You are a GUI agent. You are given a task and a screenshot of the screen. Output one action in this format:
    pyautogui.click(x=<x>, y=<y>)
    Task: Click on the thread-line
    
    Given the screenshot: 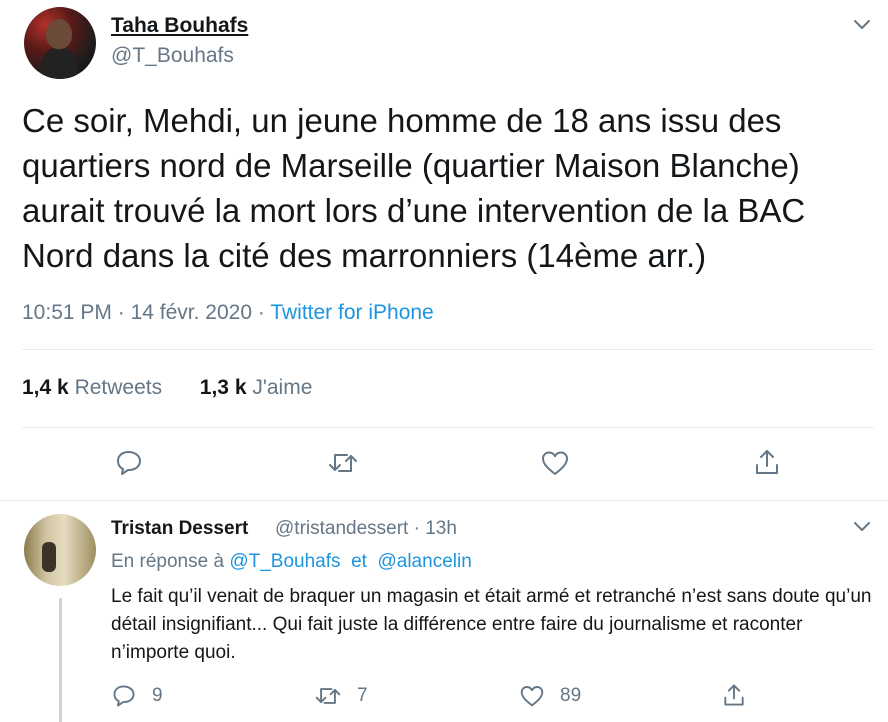 What is the action you would take?
    pyautogui.click(x=60, y=660)
    